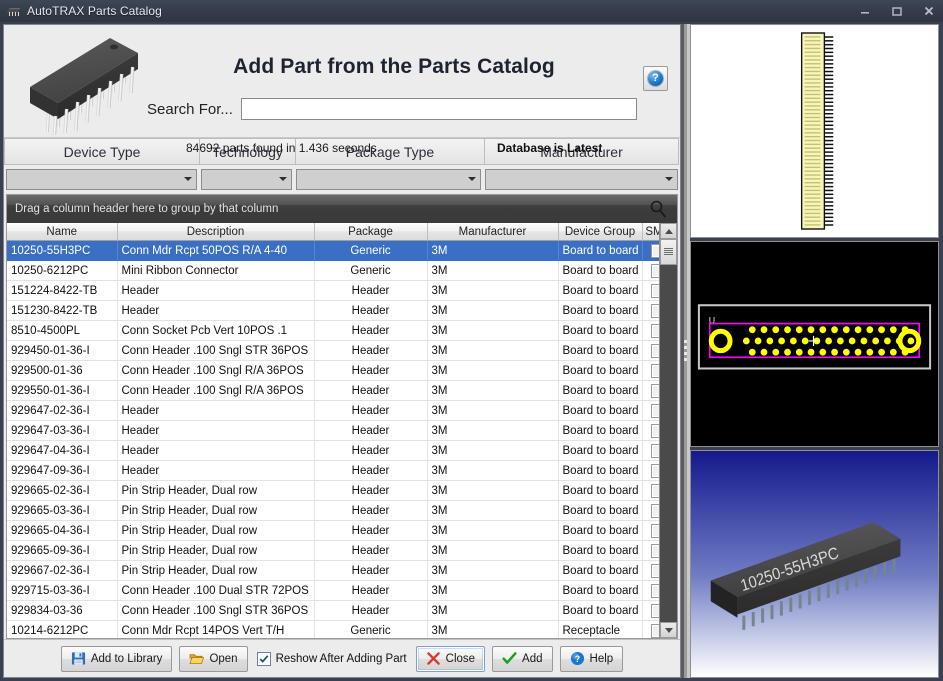 The width and height of the screenshot is (943, 681). What do you see at coordinates (246, 179) in the screenshot?
I see `technology-dropdown` at bounding box center [246, 179].